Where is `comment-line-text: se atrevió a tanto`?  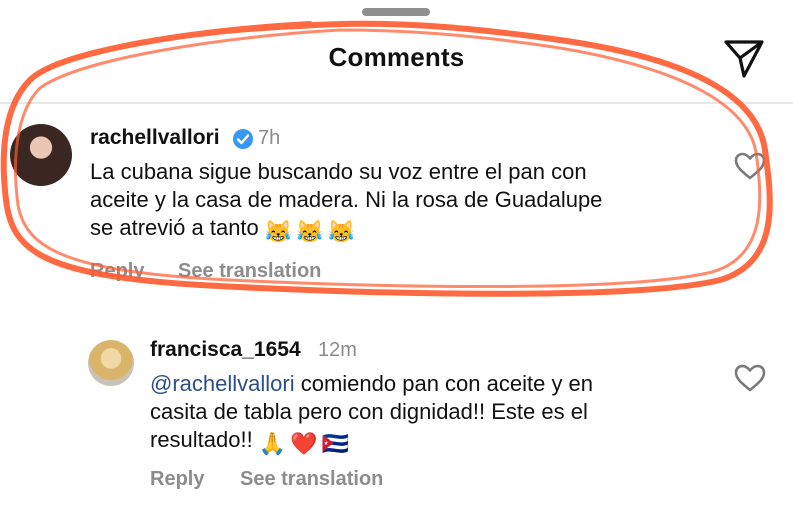 comment-line-text: se atrevió a tanto is located at coordinates (174, 227).